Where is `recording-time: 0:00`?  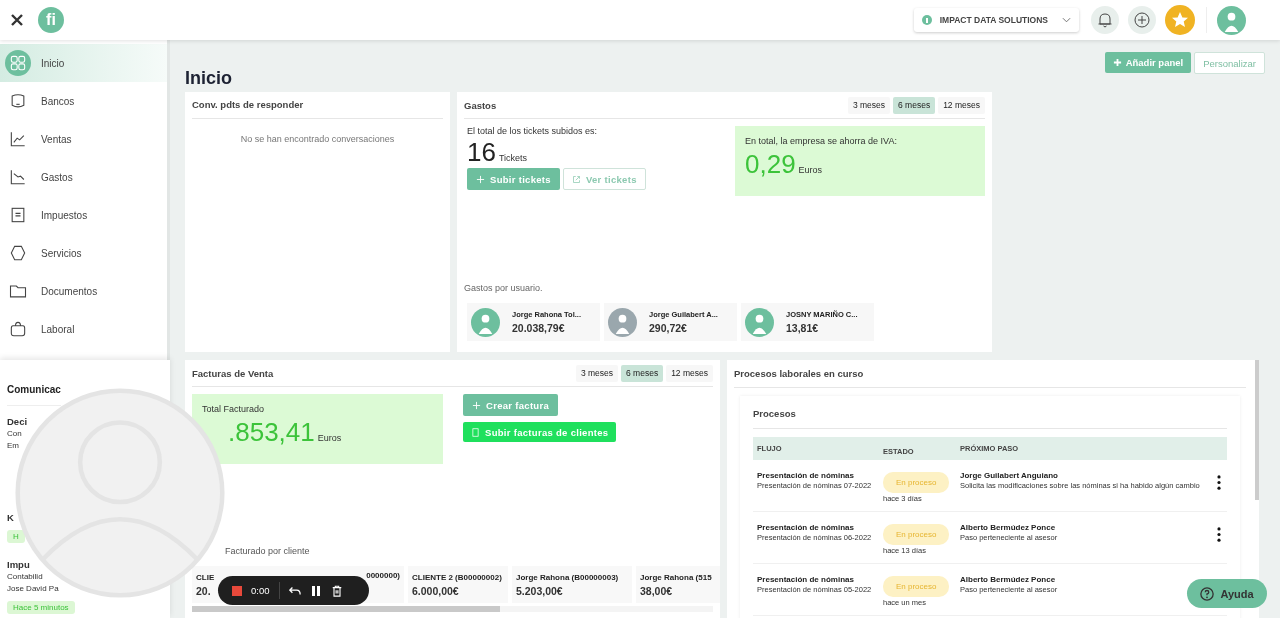 recording-time: 0:00 is located at coordinates (260, 590).